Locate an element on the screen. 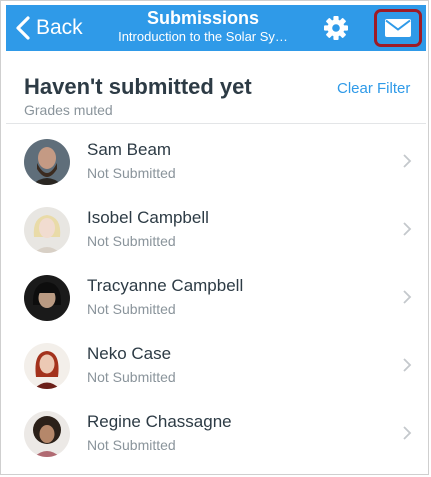  student-row: Tracyanne Campbell Not Submitted is located at coordinates (216, 296).